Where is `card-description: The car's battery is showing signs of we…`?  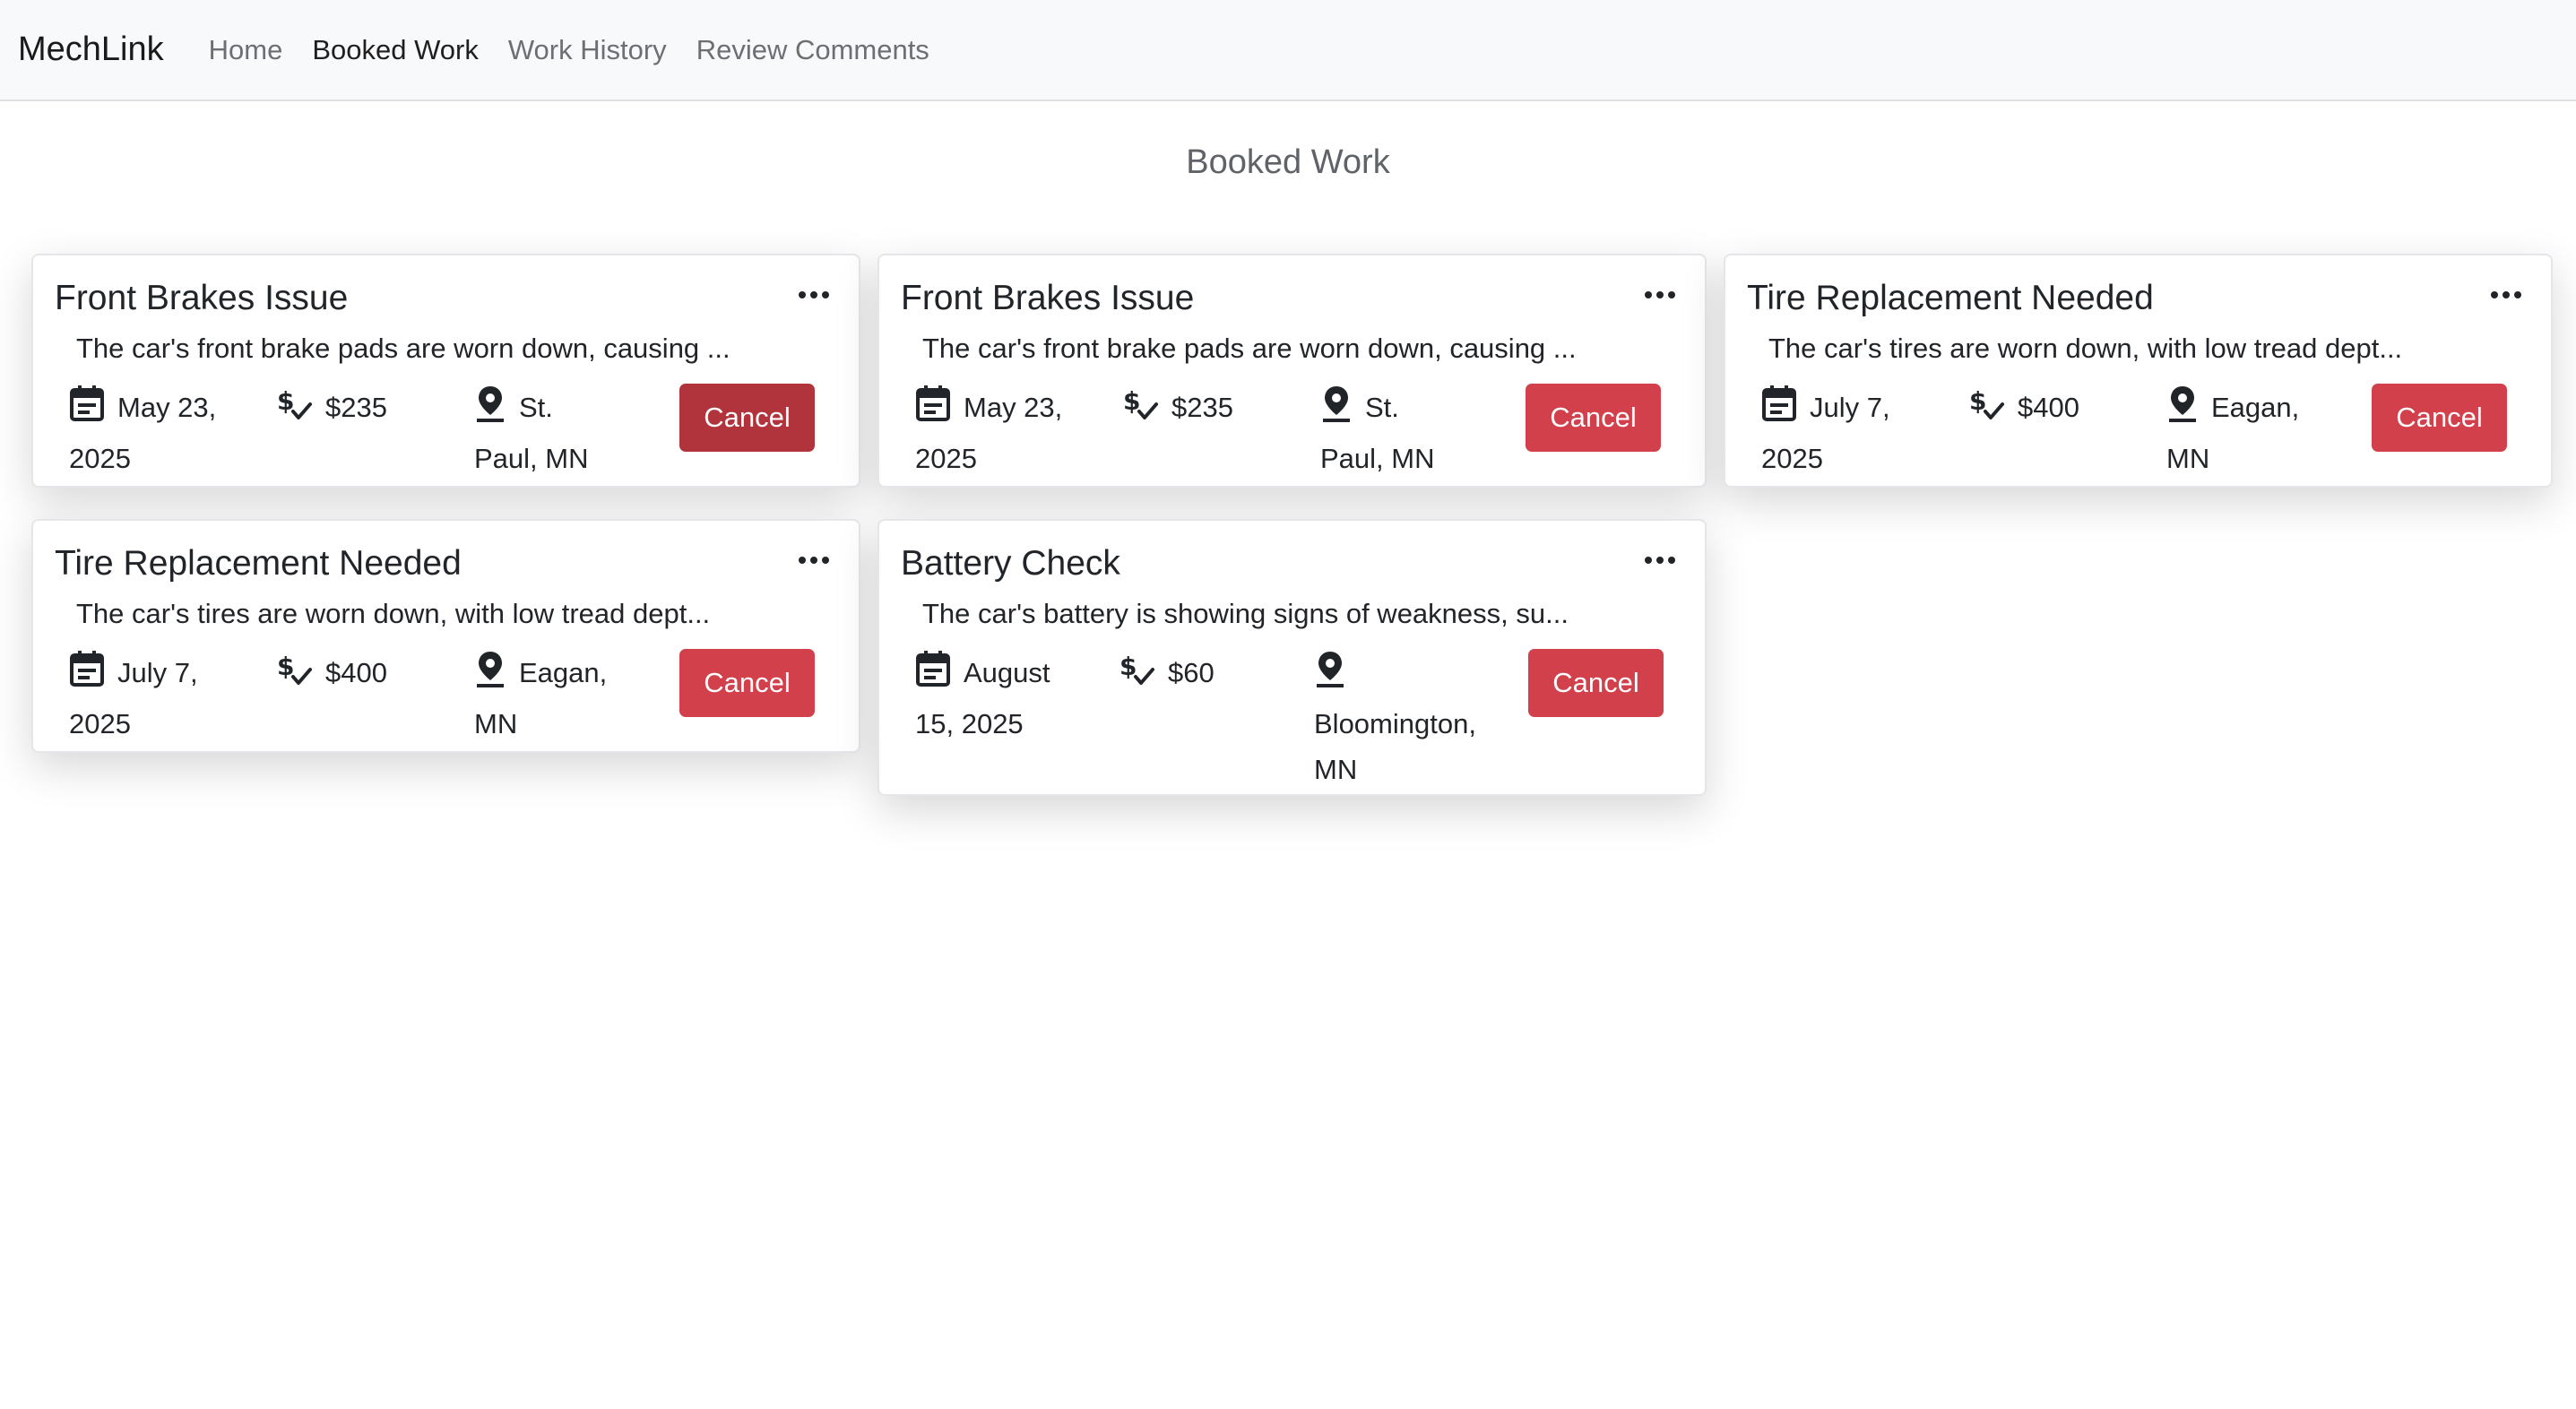
card-description: The car's battery is showing signs of we… is located at coordinates (1245, 613).